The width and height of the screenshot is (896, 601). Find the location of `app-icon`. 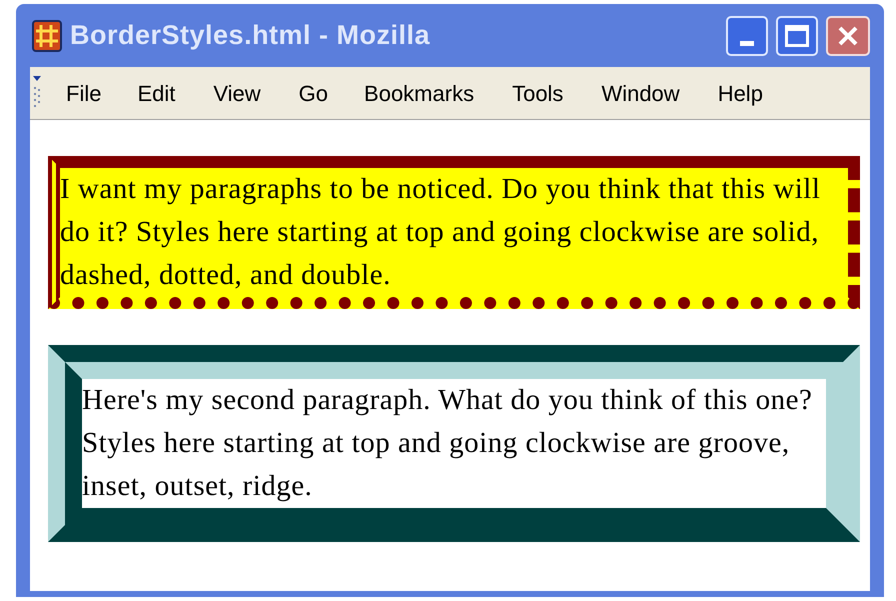

app-icon is located at coordinates (47, 36).